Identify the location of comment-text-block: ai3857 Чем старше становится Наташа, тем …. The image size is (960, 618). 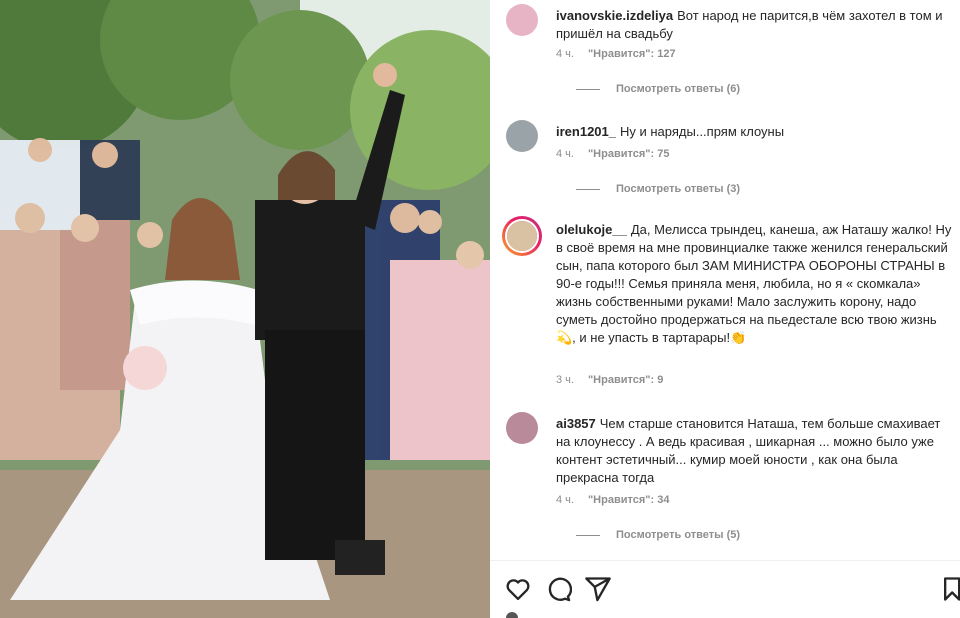
(754, 451).